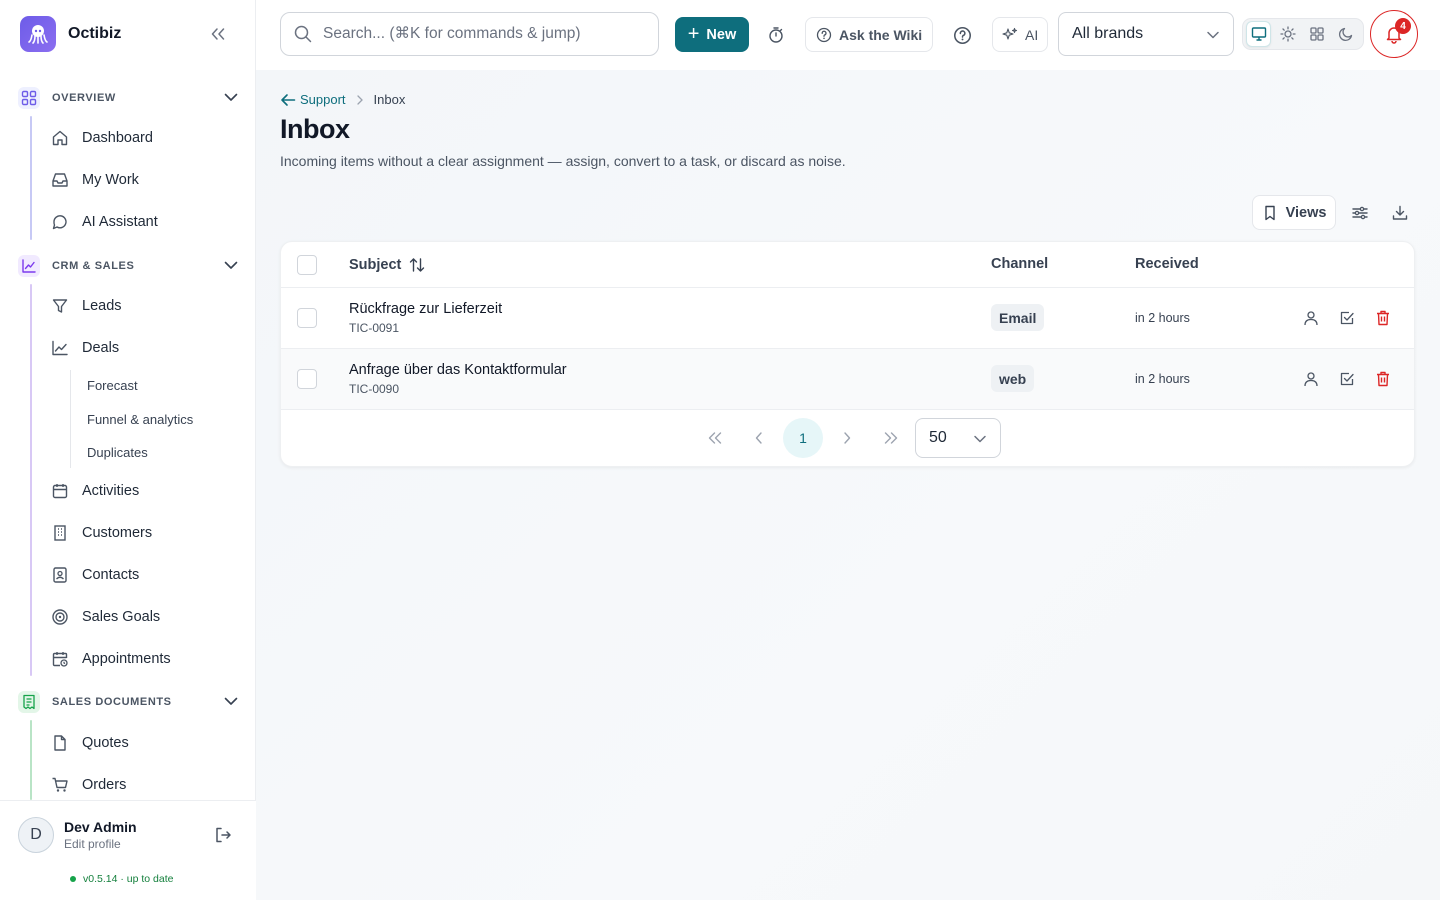 Image resolution: width=1440 pixels, height=900 pixels. I want to click on sidebar-item-customers: Customers, so click(145, 533).